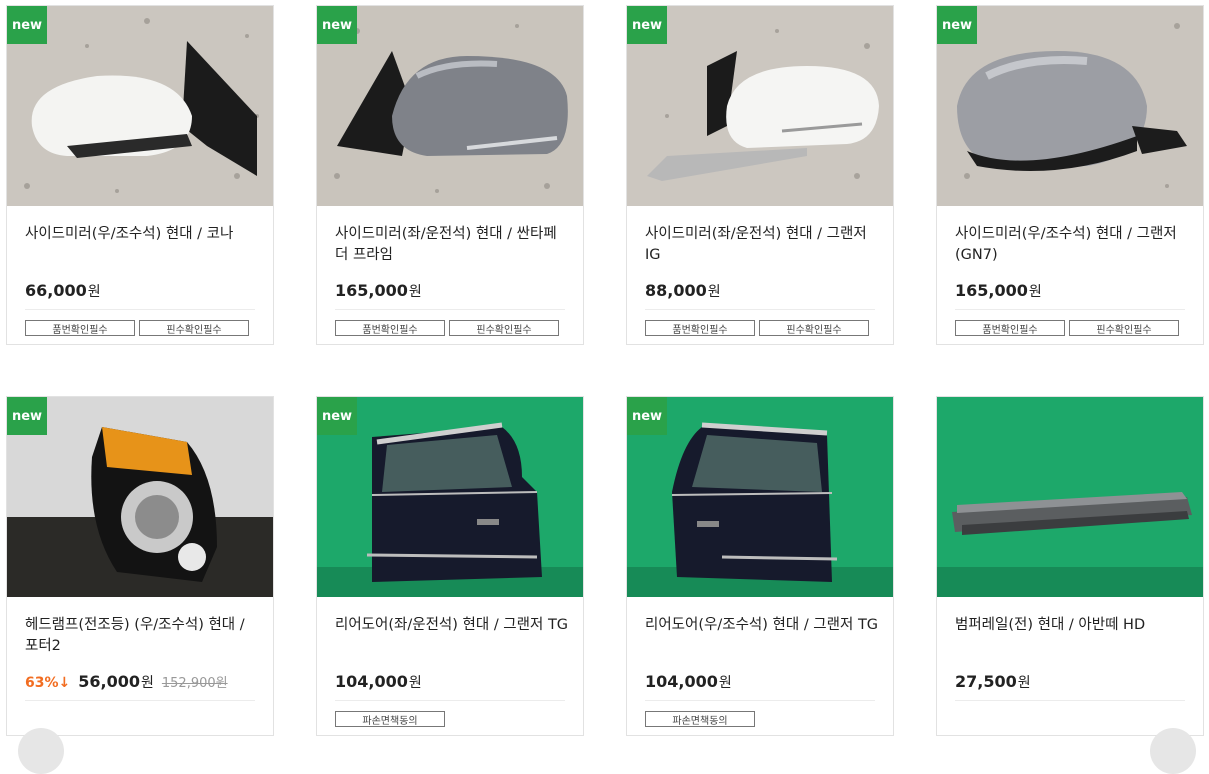  Describe the element at coordinates (142, 234) in the screenshot. I see `product-title: 사이드미러(우/조수석) 현대 / 코나` at that location.